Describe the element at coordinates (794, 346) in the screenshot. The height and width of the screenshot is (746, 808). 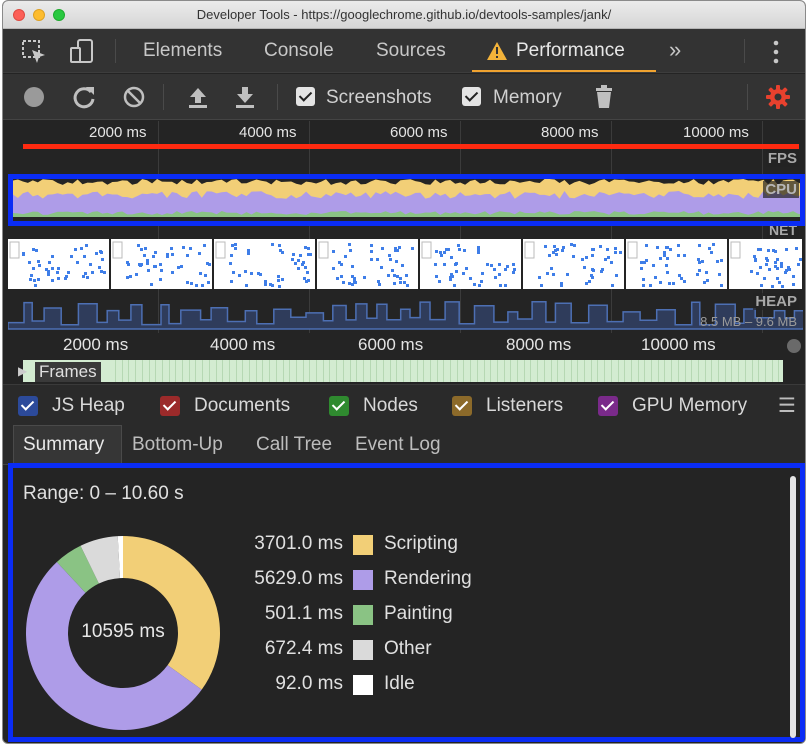
I see `frames-status-dot` at that location.